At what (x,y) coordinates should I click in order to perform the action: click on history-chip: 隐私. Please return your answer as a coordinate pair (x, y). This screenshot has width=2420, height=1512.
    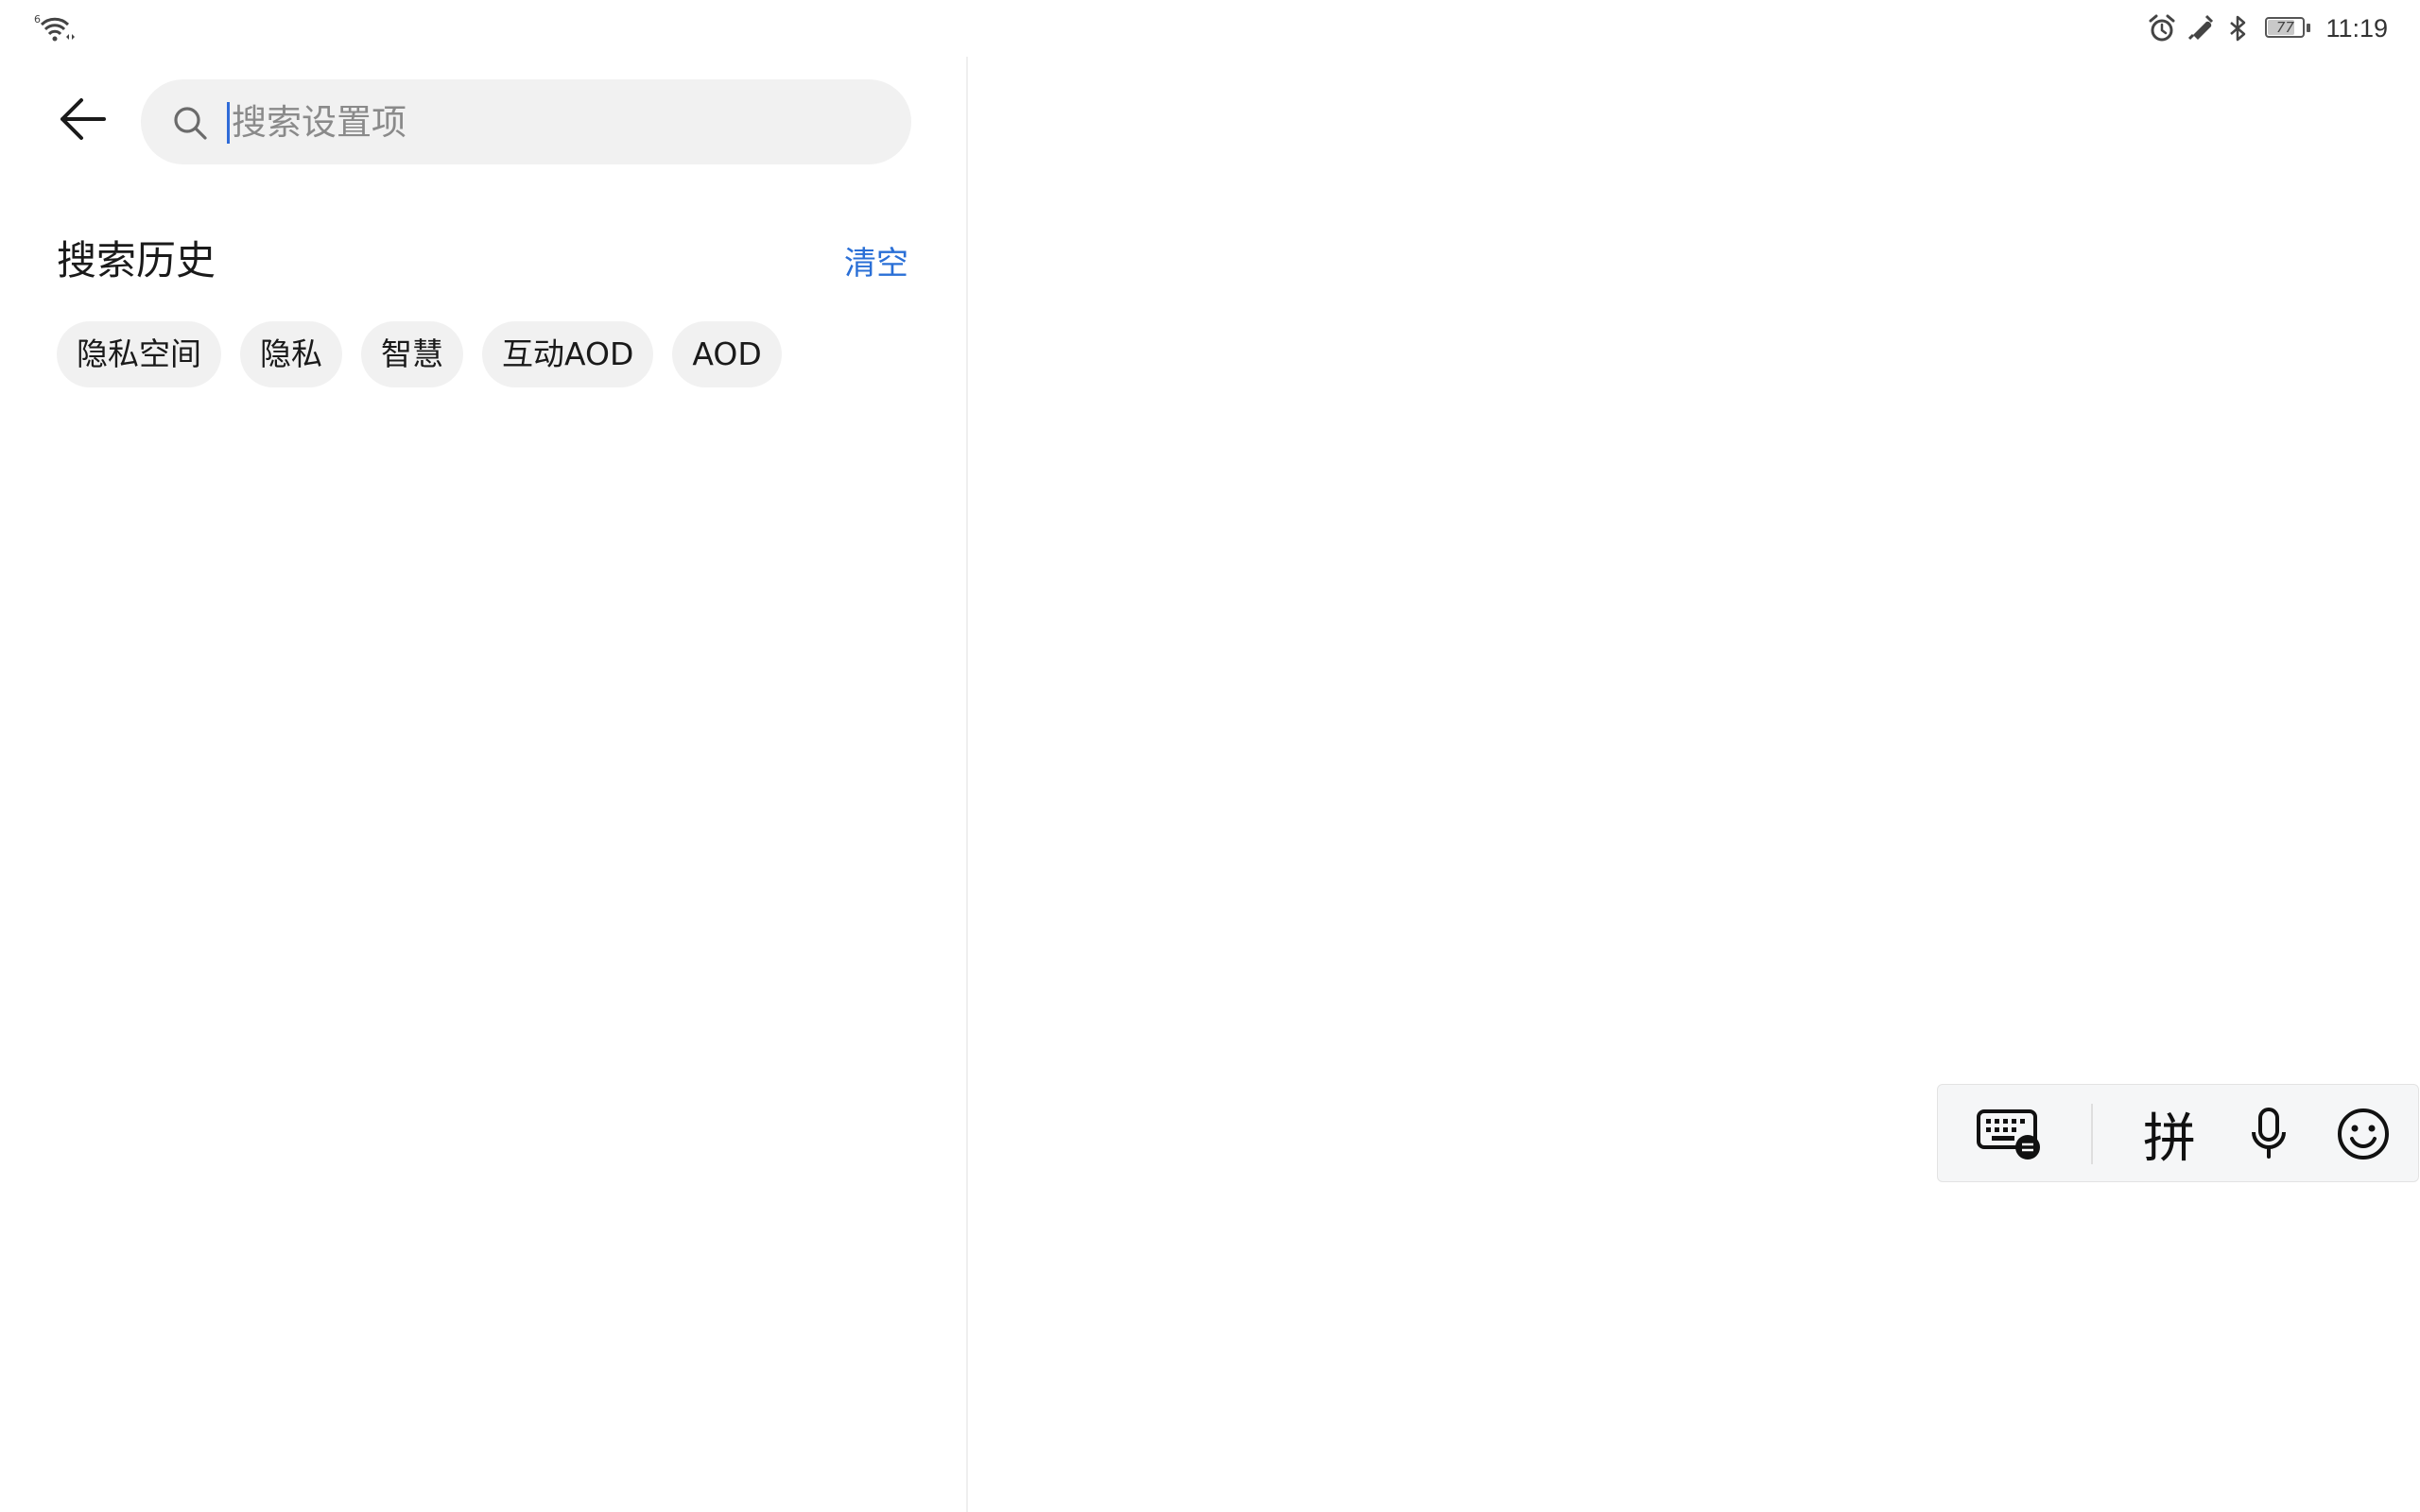
    Looking at the image, I should click on (291, 354).